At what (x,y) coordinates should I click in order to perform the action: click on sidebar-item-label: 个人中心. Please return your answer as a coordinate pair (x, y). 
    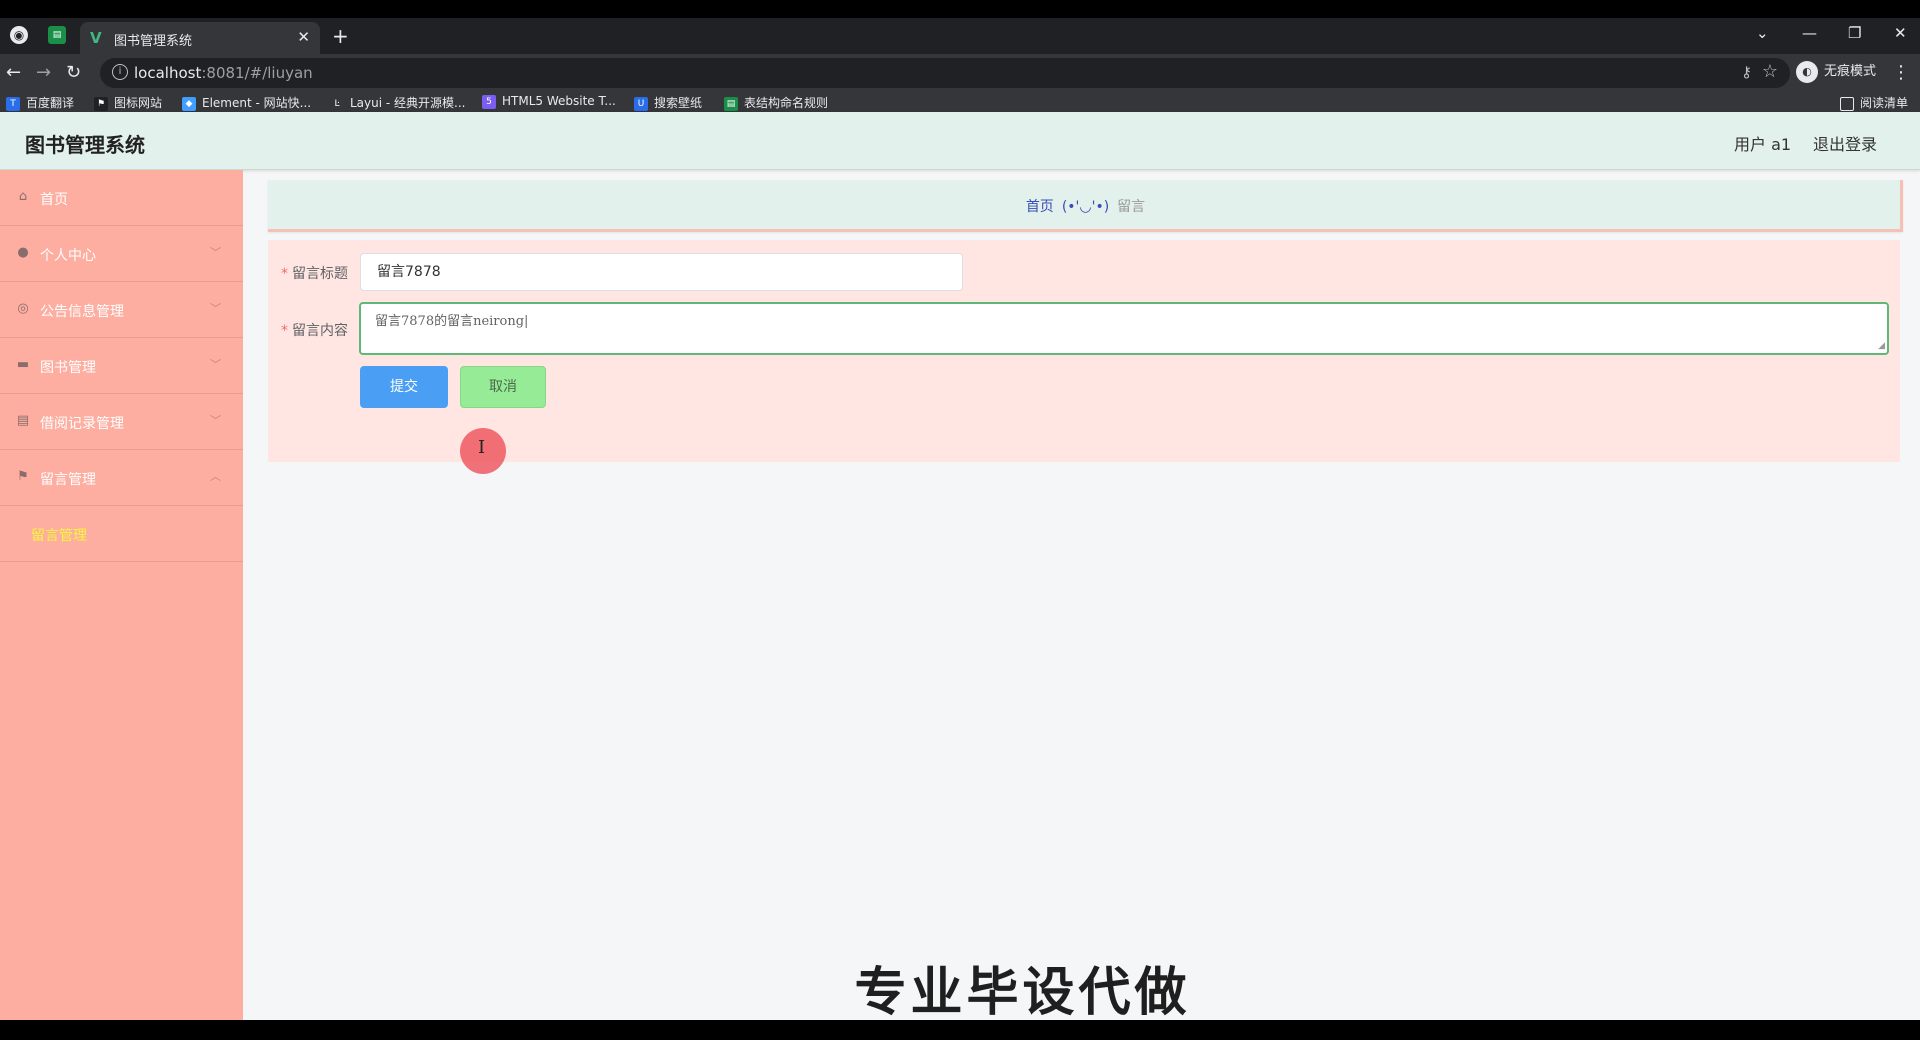
    Looking at the image, I should click on (68, 256).